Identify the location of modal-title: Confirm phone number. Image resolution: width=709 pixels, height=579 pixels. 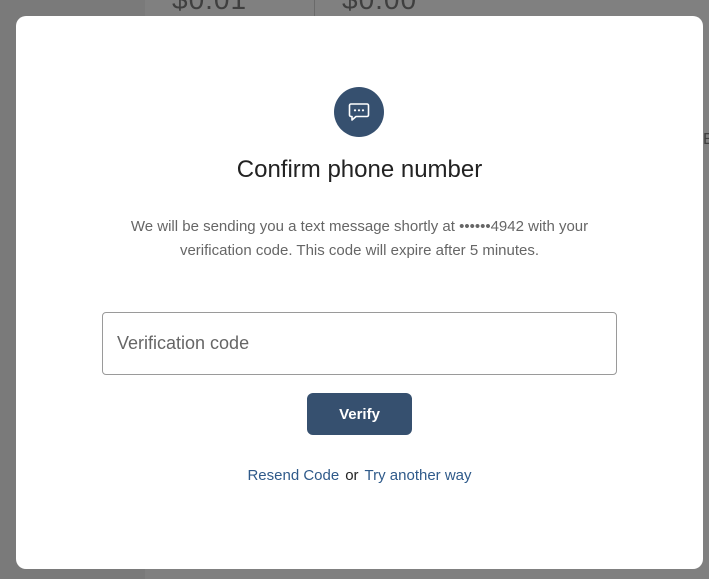
(359, 169).